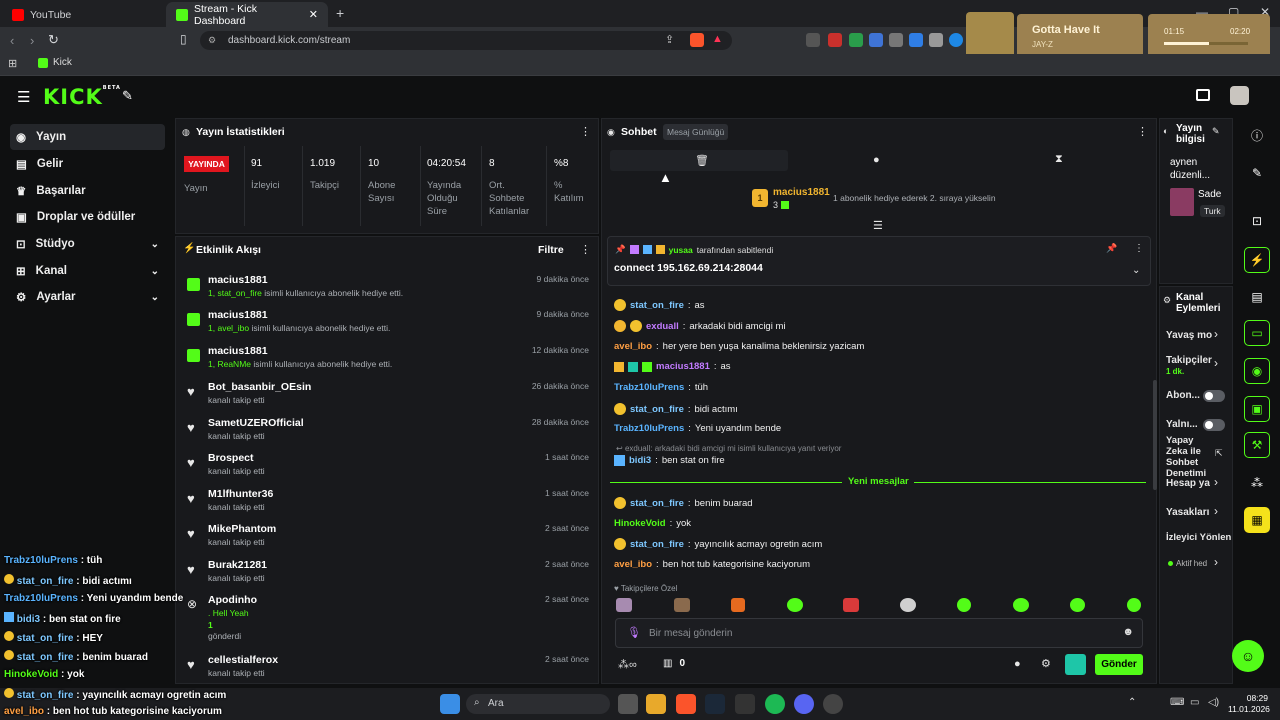  Describe the element at coordinates (127, 96) in the screenshot. I see `pin-icon: ✎` at that location.